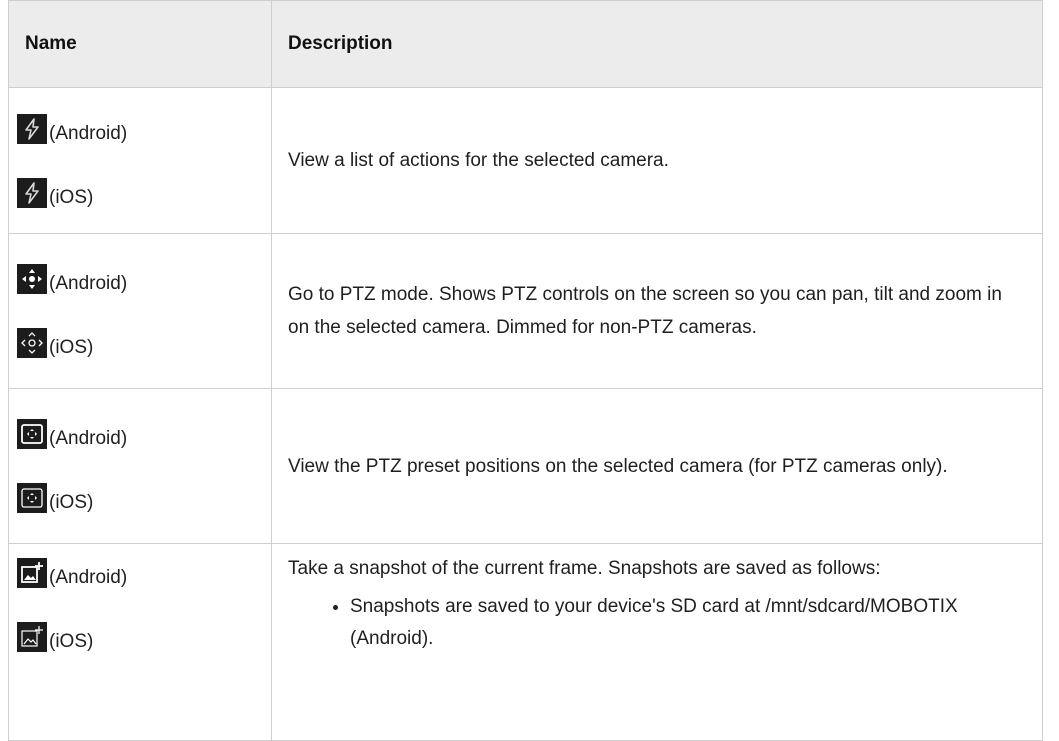  What do you see at coordinates (657, 44) in the screenshot?
I see `description-column-header: Description` at bounding box center [657, 44].